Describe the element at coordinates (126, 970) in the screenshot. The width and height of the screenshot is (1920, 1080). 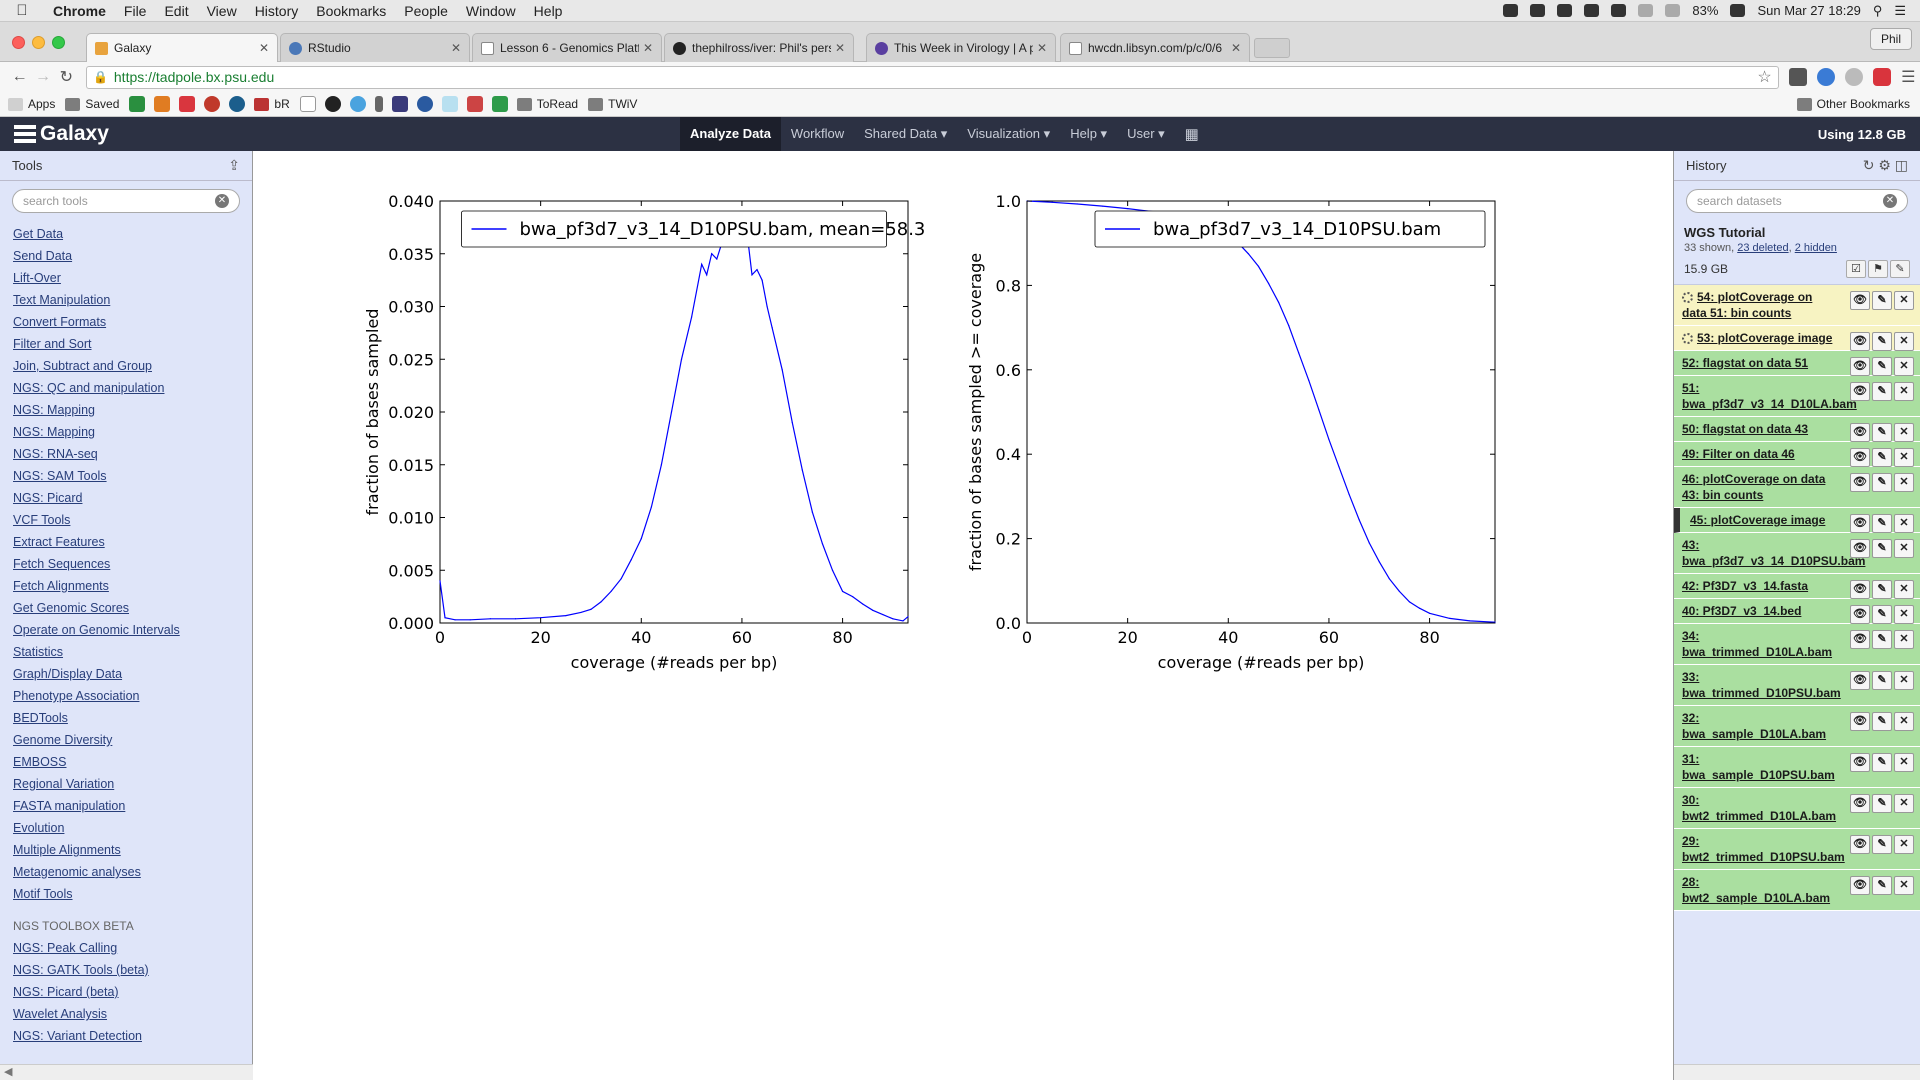
I see `tool-section-link: NGS: GATK Tools (beta)` at that location.